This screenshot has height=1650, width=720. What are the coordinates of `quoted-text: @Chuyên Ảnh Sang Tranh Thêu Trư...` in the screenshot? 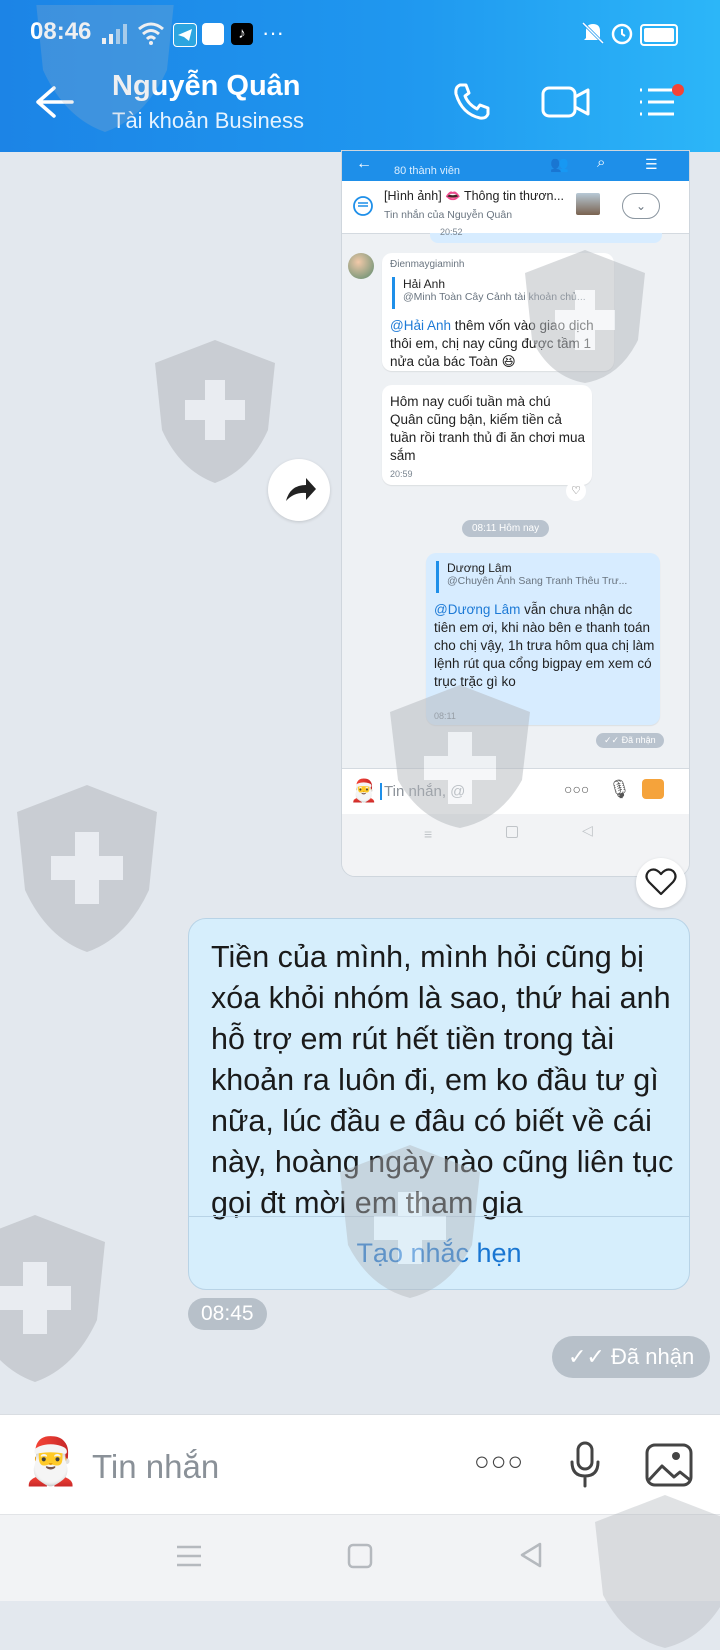 It's located at (537, 581).